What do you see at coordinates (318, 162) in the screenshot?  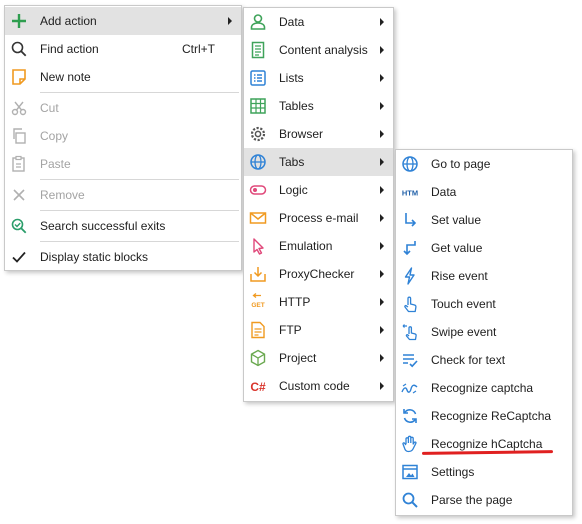 I see `submenu-item-tabs: Tabs` at bounding box center [318, 162].